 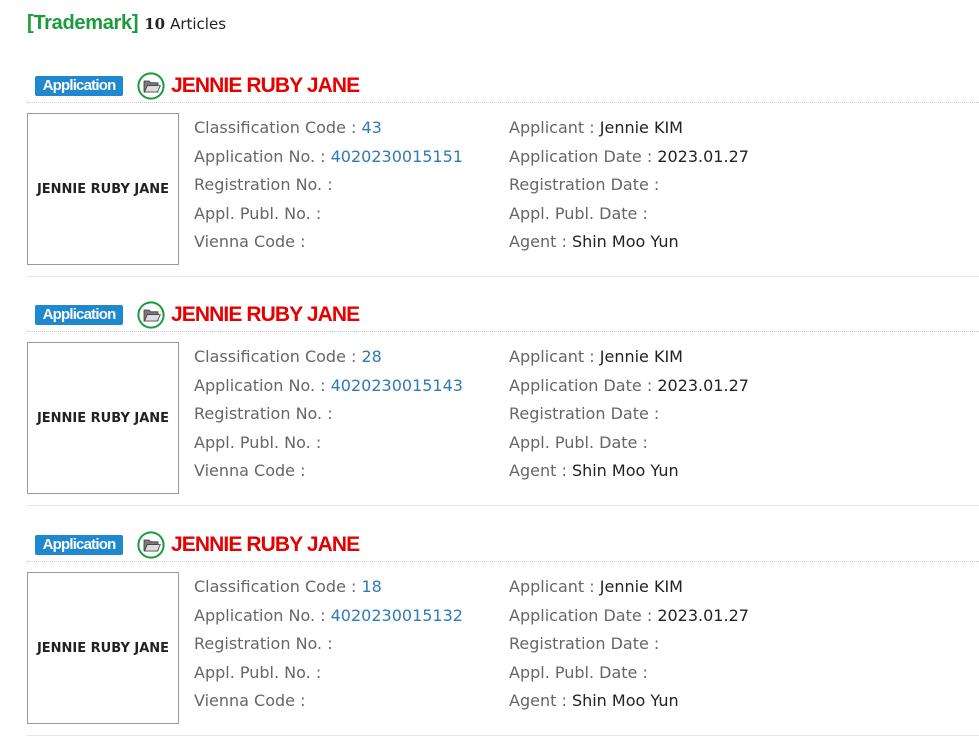 I want to click on classification-code-row: Classification Code : 18, so click(x=328, y=587).